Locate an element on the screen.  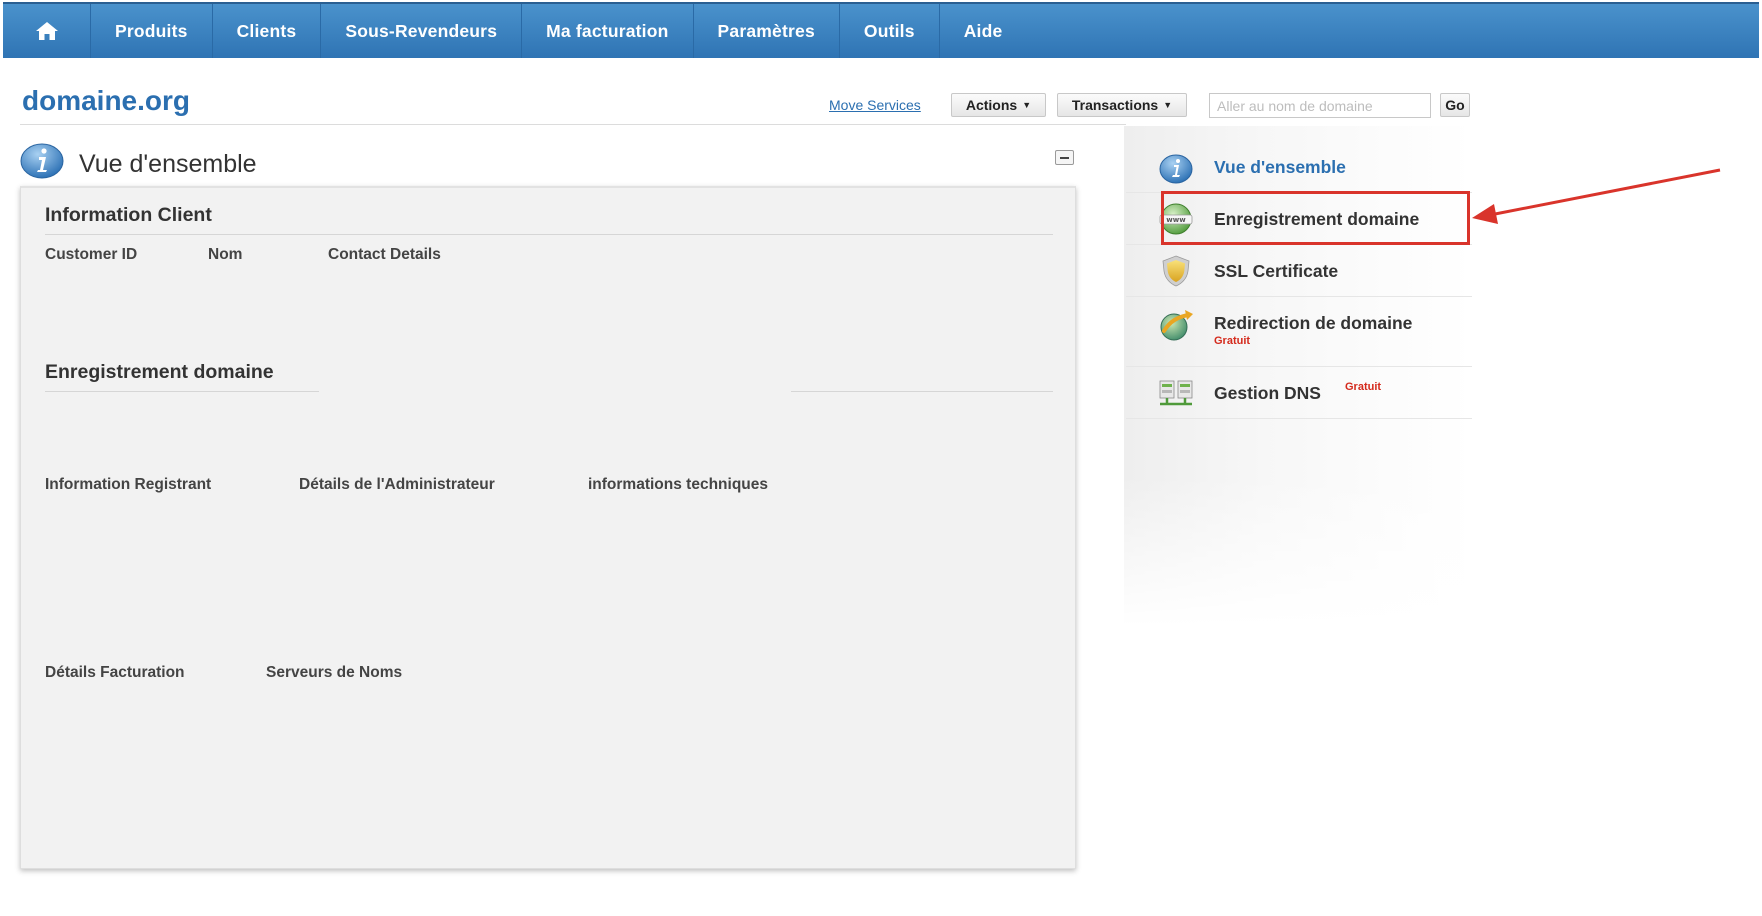
nav-outils: Outils is located at coordinates (890, 31).